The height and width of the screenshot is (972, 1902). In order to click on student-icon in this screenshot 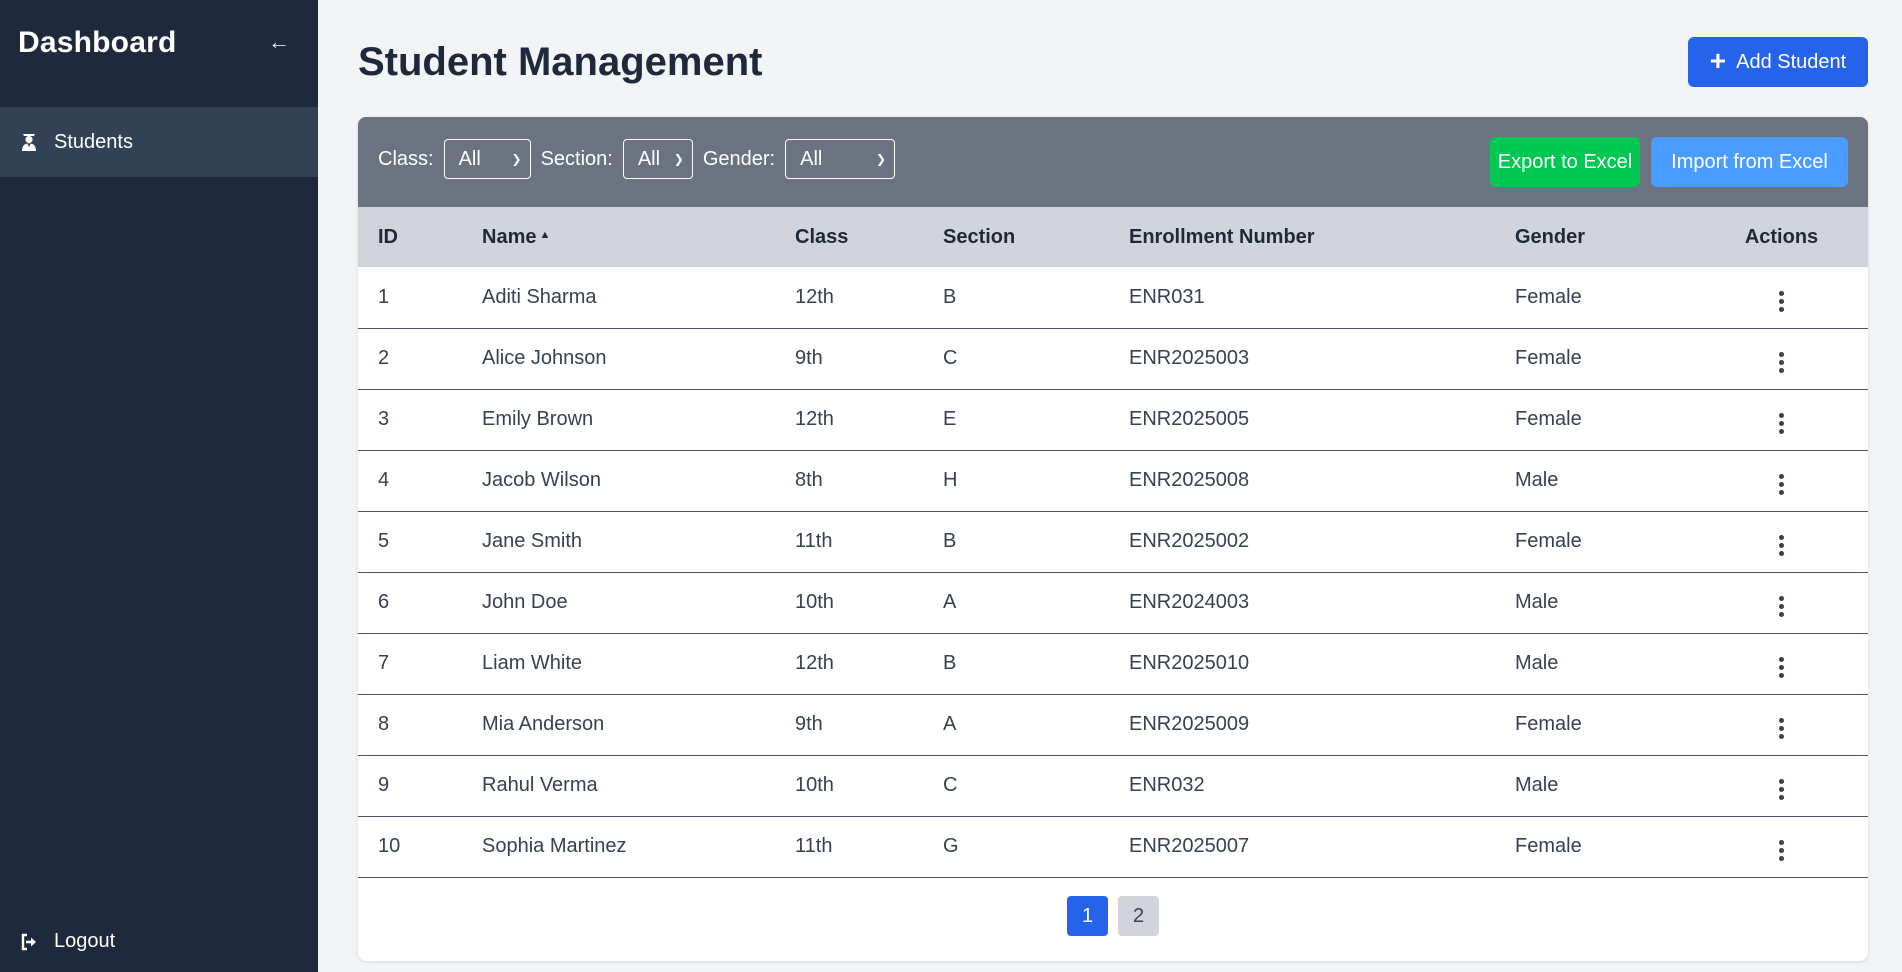, I will do `click(29, 142)`.